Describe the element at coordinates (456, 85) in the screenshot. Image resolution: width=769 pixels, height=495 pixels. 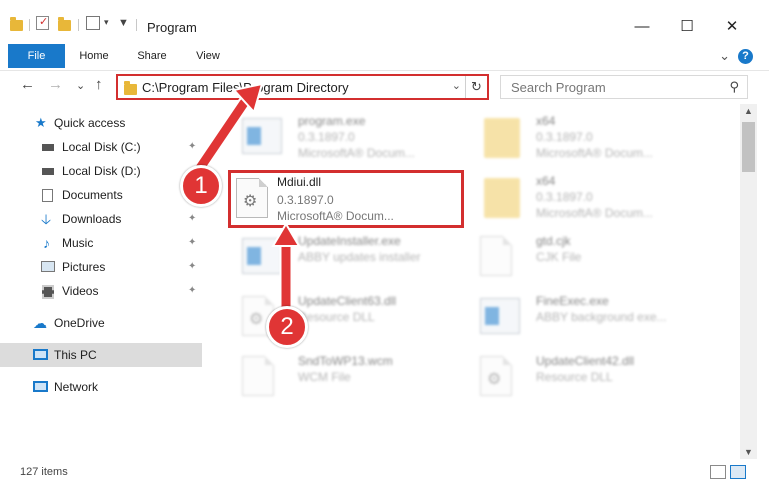
I see `address-dropdown-icon: ⌄` at that location.